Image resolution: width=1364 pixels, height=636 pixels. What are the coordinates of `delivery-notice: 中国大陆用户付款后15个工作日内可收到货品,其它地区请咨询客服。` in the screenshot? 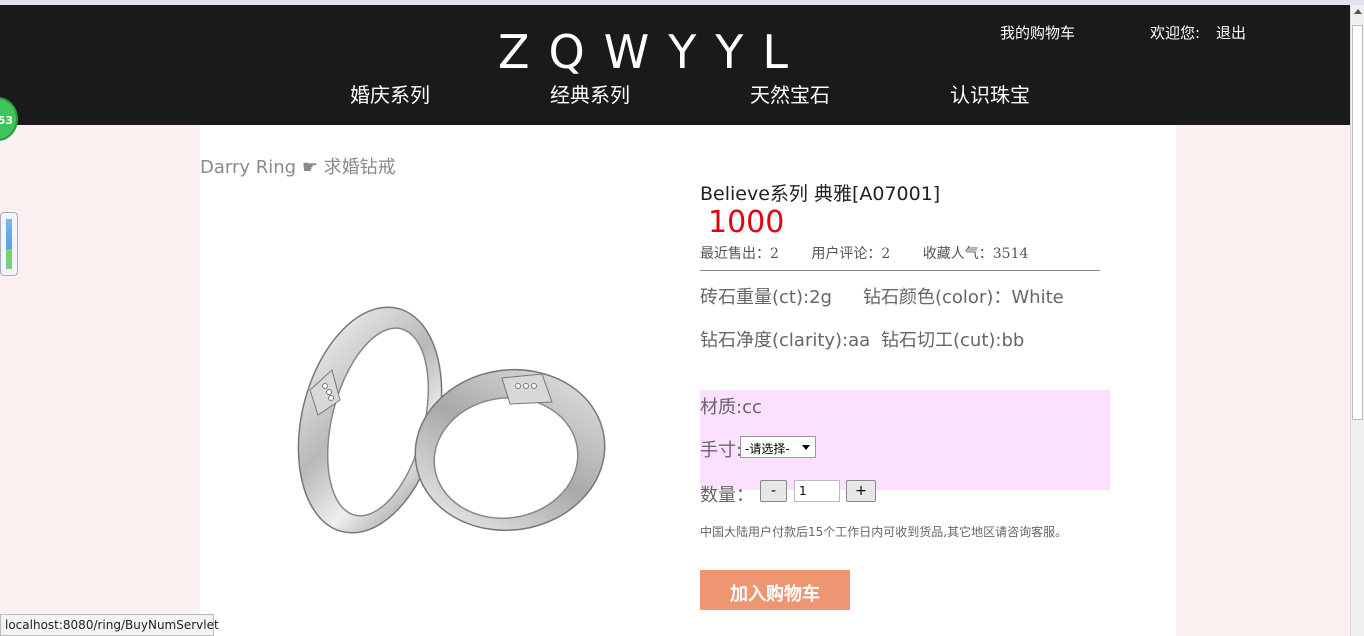 It's located at (884, 532).